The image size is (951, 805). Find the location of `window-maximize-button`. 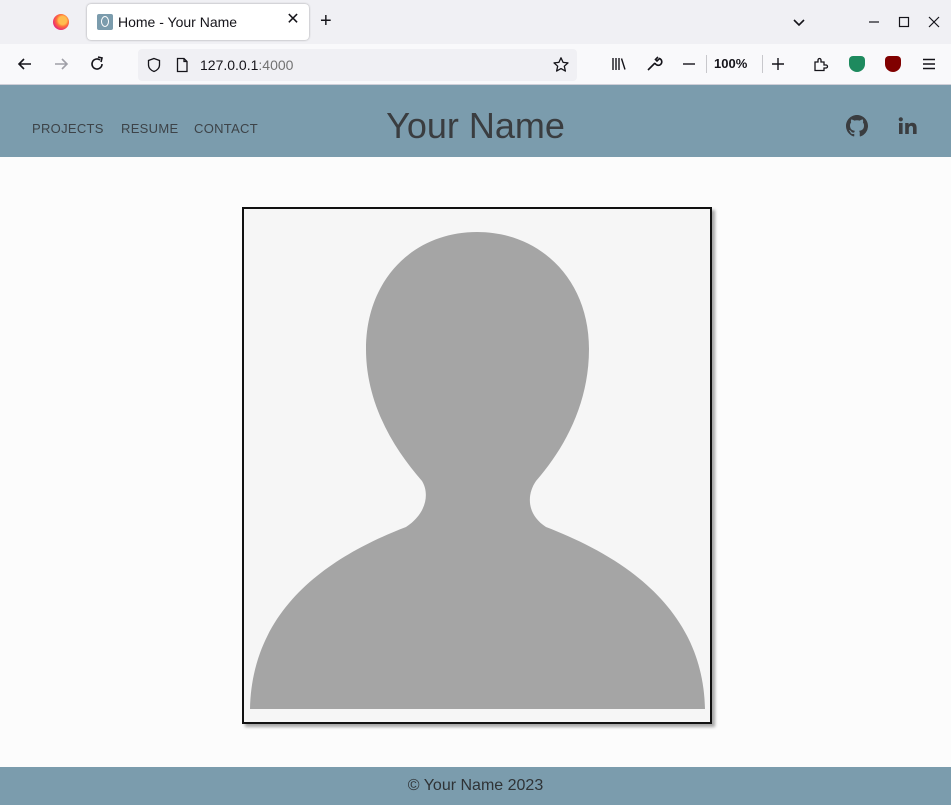

window-maximize-button is located at coordinates (904, 22).